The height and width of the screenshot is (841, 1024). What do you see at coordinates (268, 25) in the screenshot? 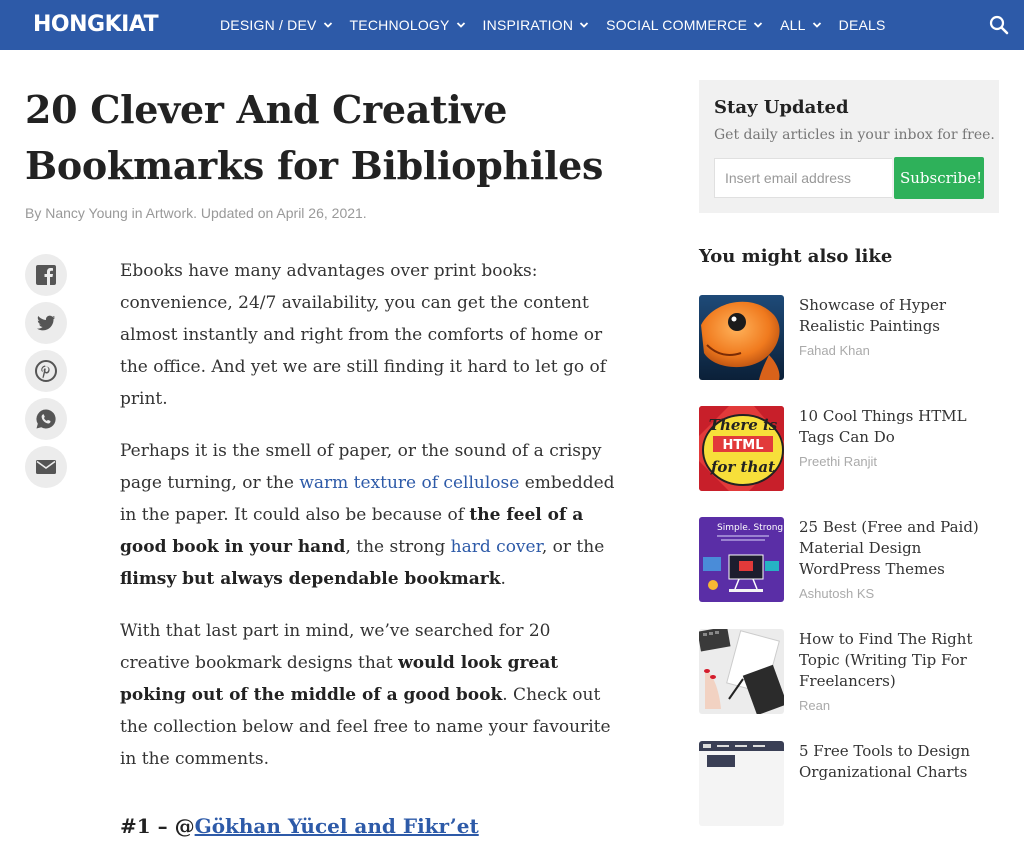
I see `nav-item-label: DESIGN / DEV` at bounding box center [268, 25].